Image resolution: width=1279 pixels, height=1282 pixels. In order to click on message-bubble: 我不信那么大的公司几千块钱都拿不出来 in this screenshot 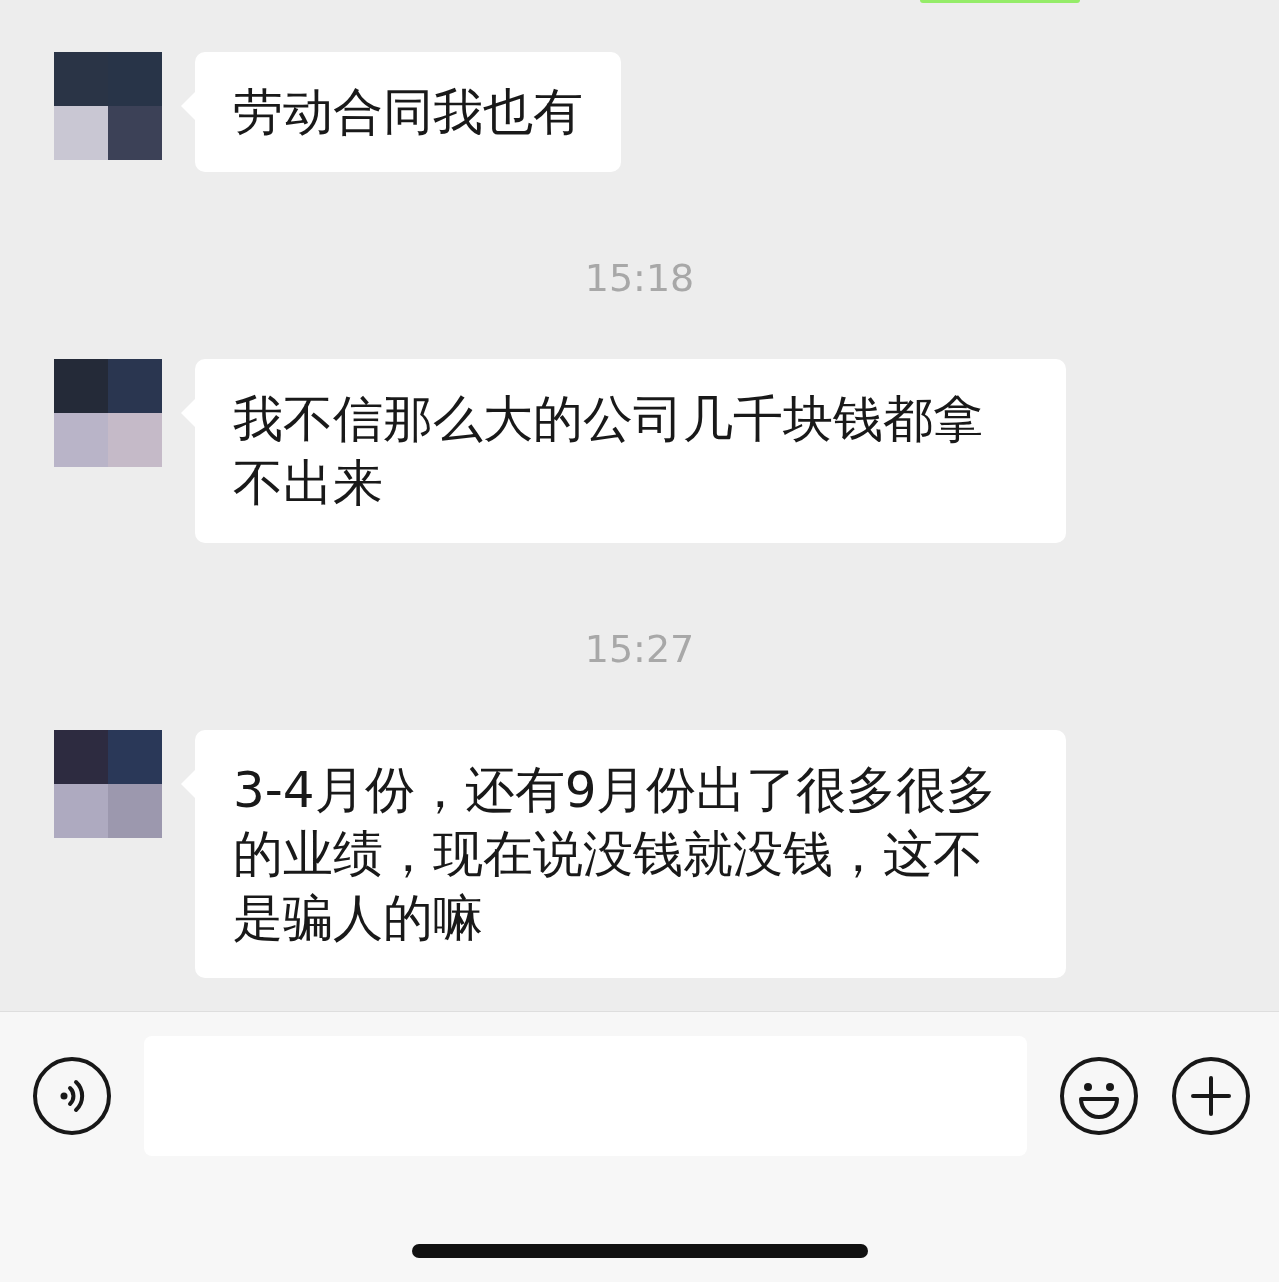, I will do `click(630, 451)`.